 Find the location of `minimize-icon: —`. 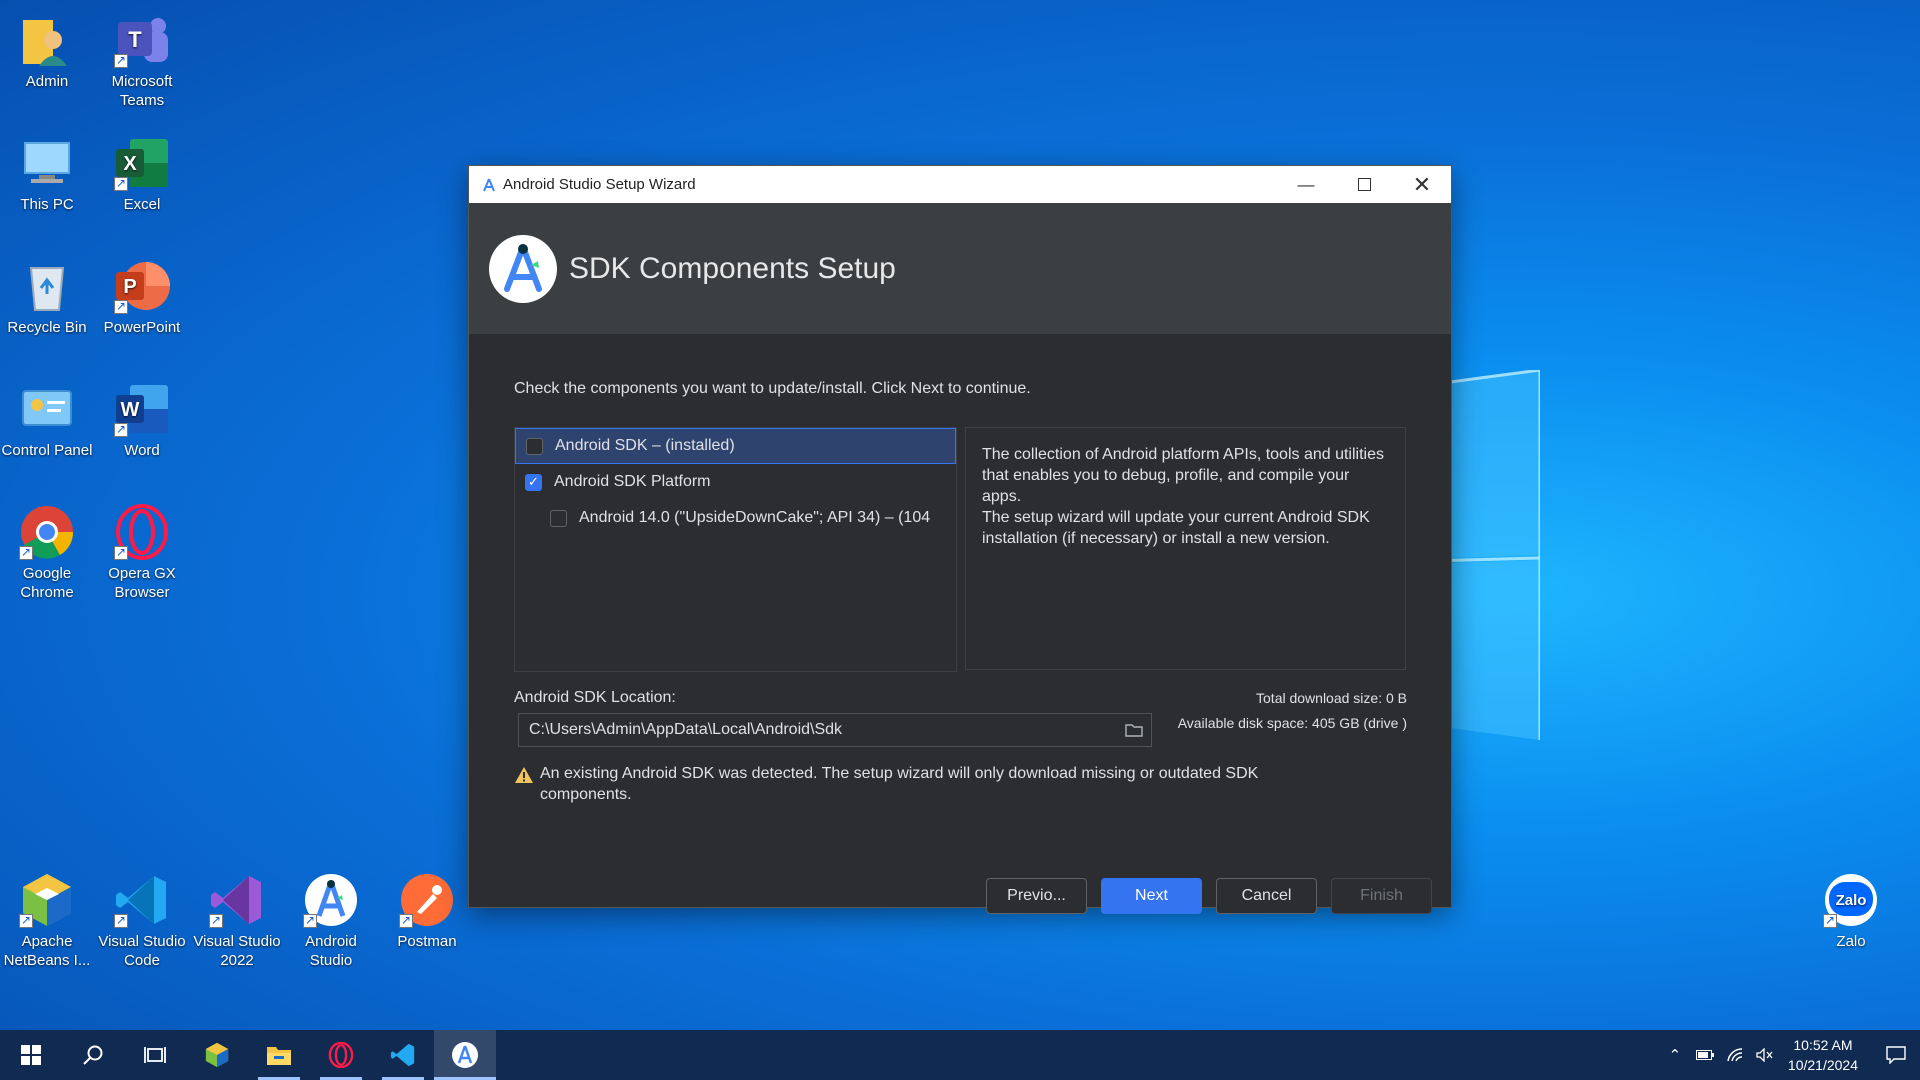

minimize-icon: — is located at coordinates (1306, 184).